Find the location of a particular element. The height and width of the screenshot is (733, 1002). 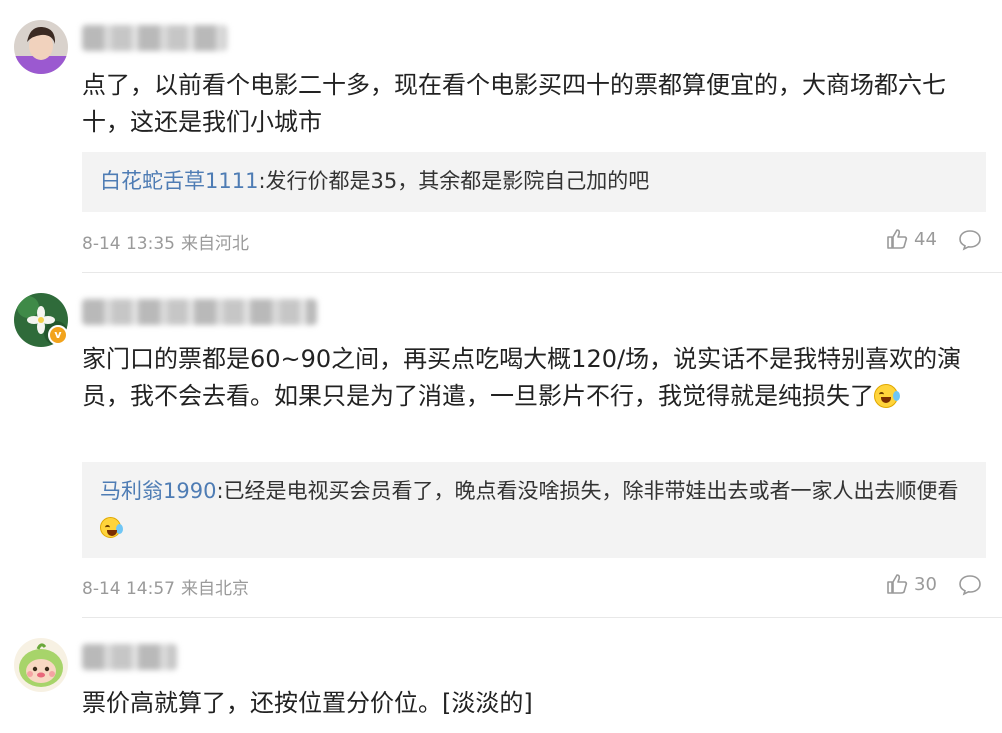

reply-username: 白花蛇舌草1111 is located at coordinates (179, 181).